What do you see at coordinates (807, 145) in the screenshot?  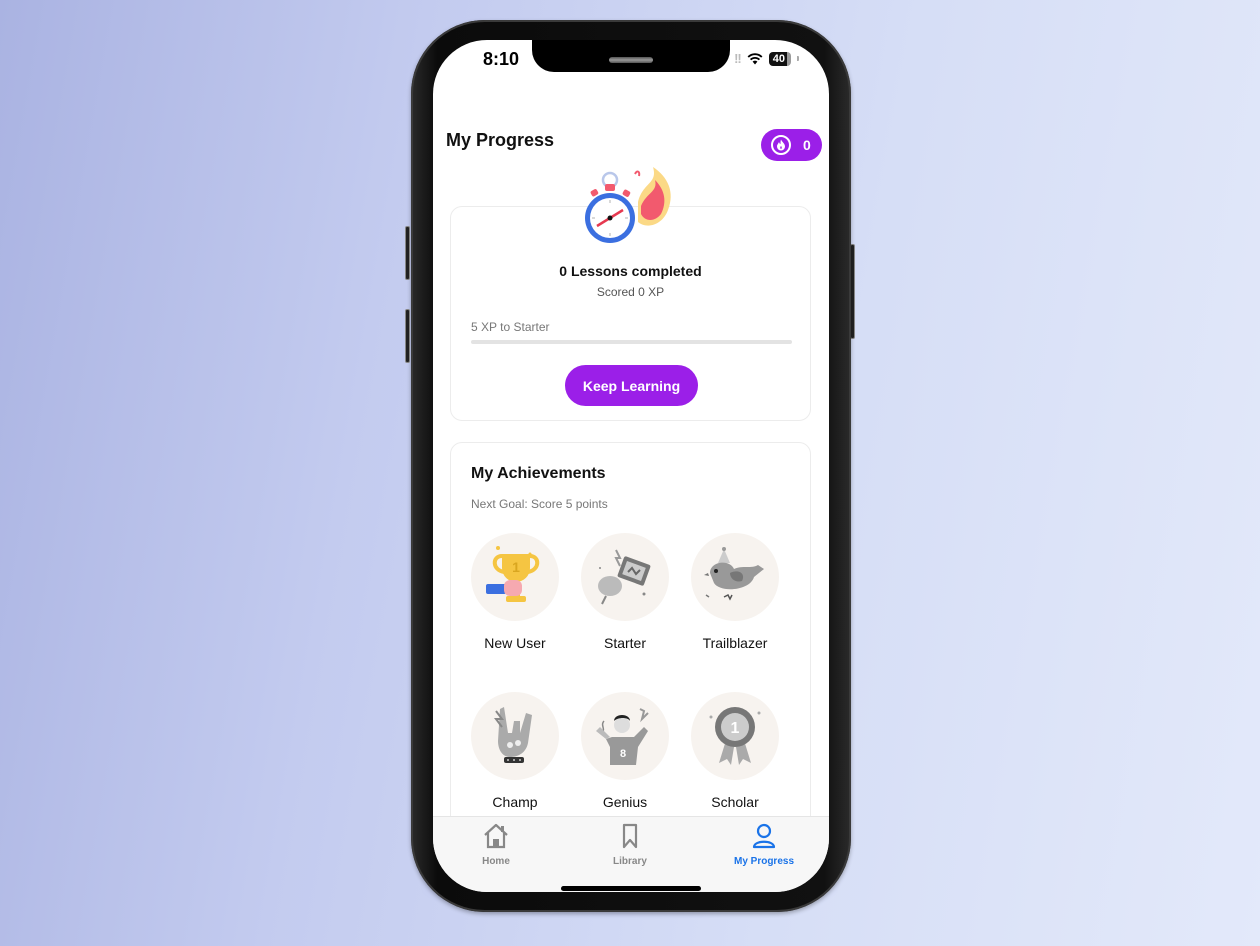 I see `streak-count: 0` at bounding box center [807, 145].